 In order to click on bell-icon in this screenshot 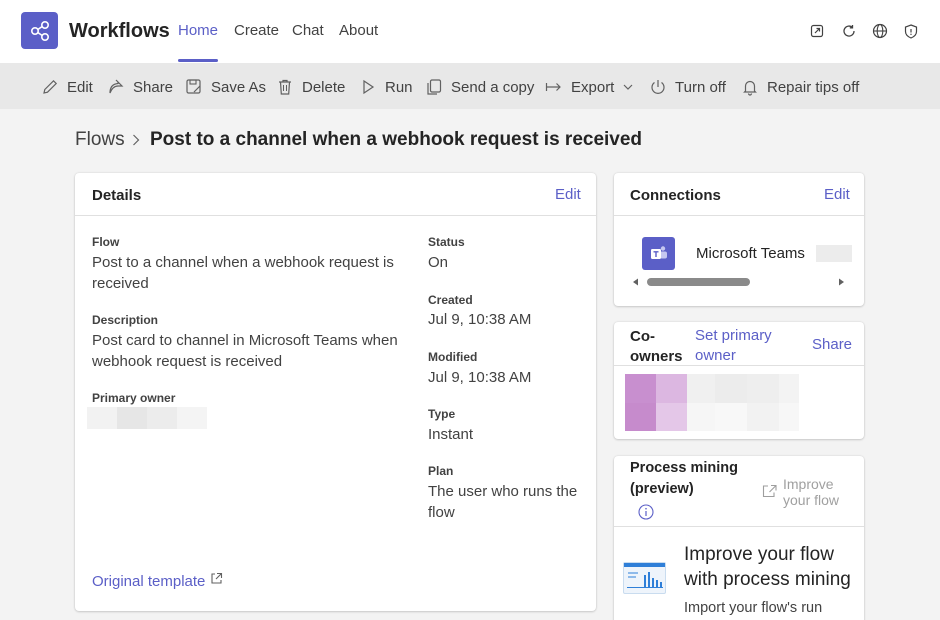, I will do `click(750, 88)`.